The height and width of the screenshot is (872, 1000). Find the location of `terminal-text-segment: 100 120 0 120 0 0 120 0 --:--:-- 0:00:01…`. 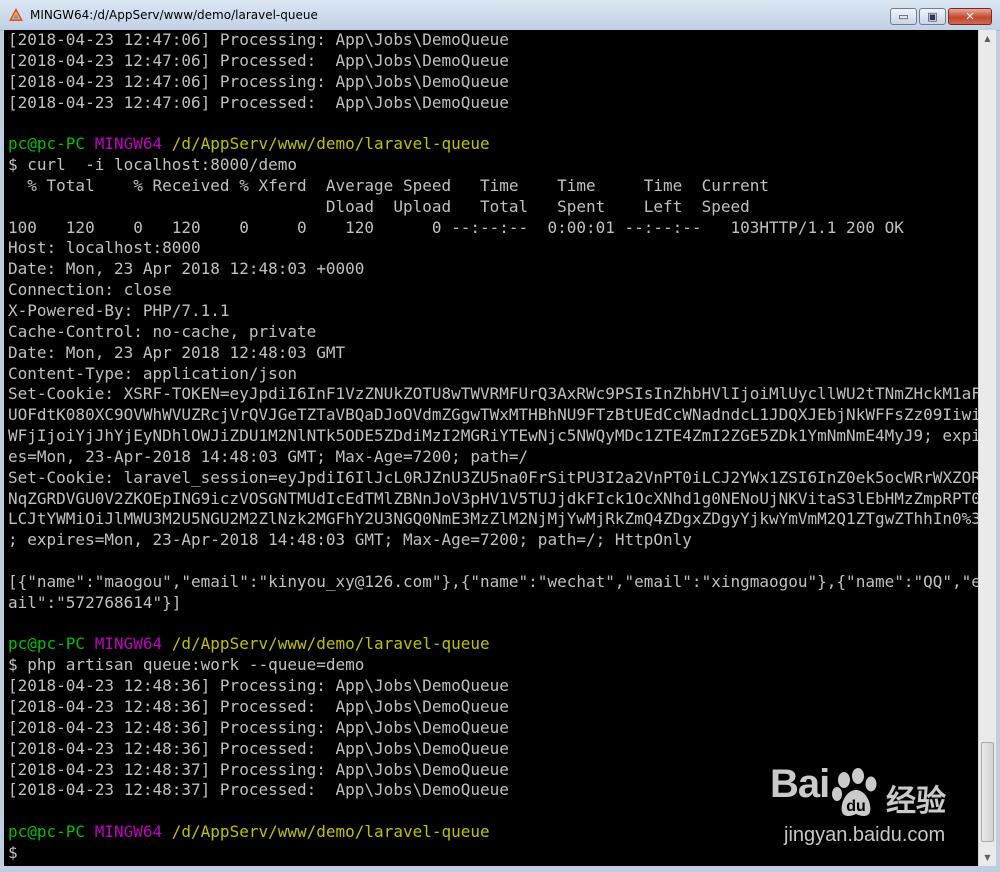

terminal-text-segment: 100 120 0 120 0 0 120 0 --:--:-- 0:00:01… is located at coordinates (456, 227).